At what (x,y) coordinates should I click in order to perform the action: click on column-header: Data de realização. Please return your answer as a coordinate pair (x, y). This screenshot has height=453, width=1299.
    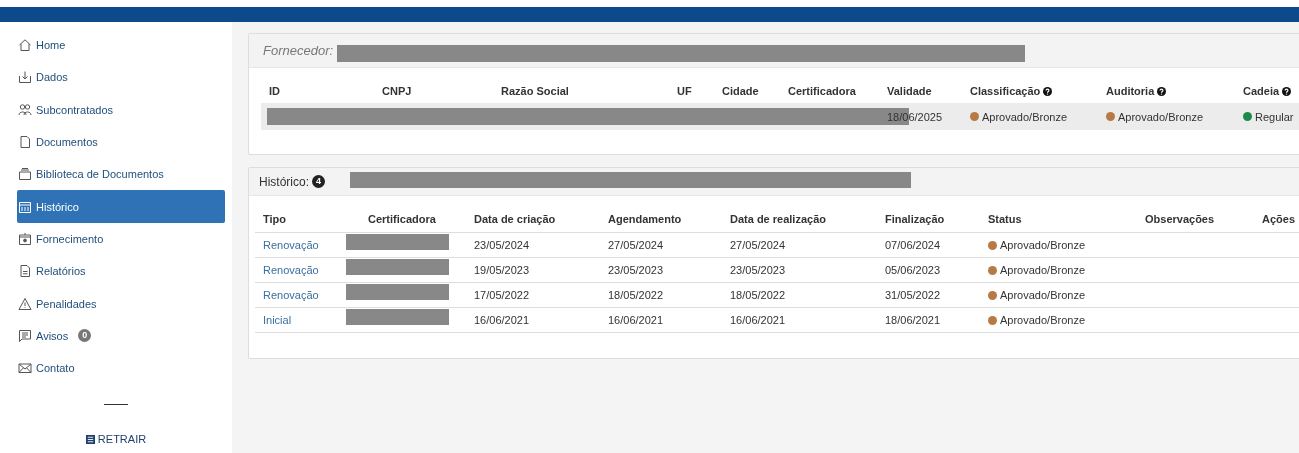
    Looking at the image, I should click on (778, 219).